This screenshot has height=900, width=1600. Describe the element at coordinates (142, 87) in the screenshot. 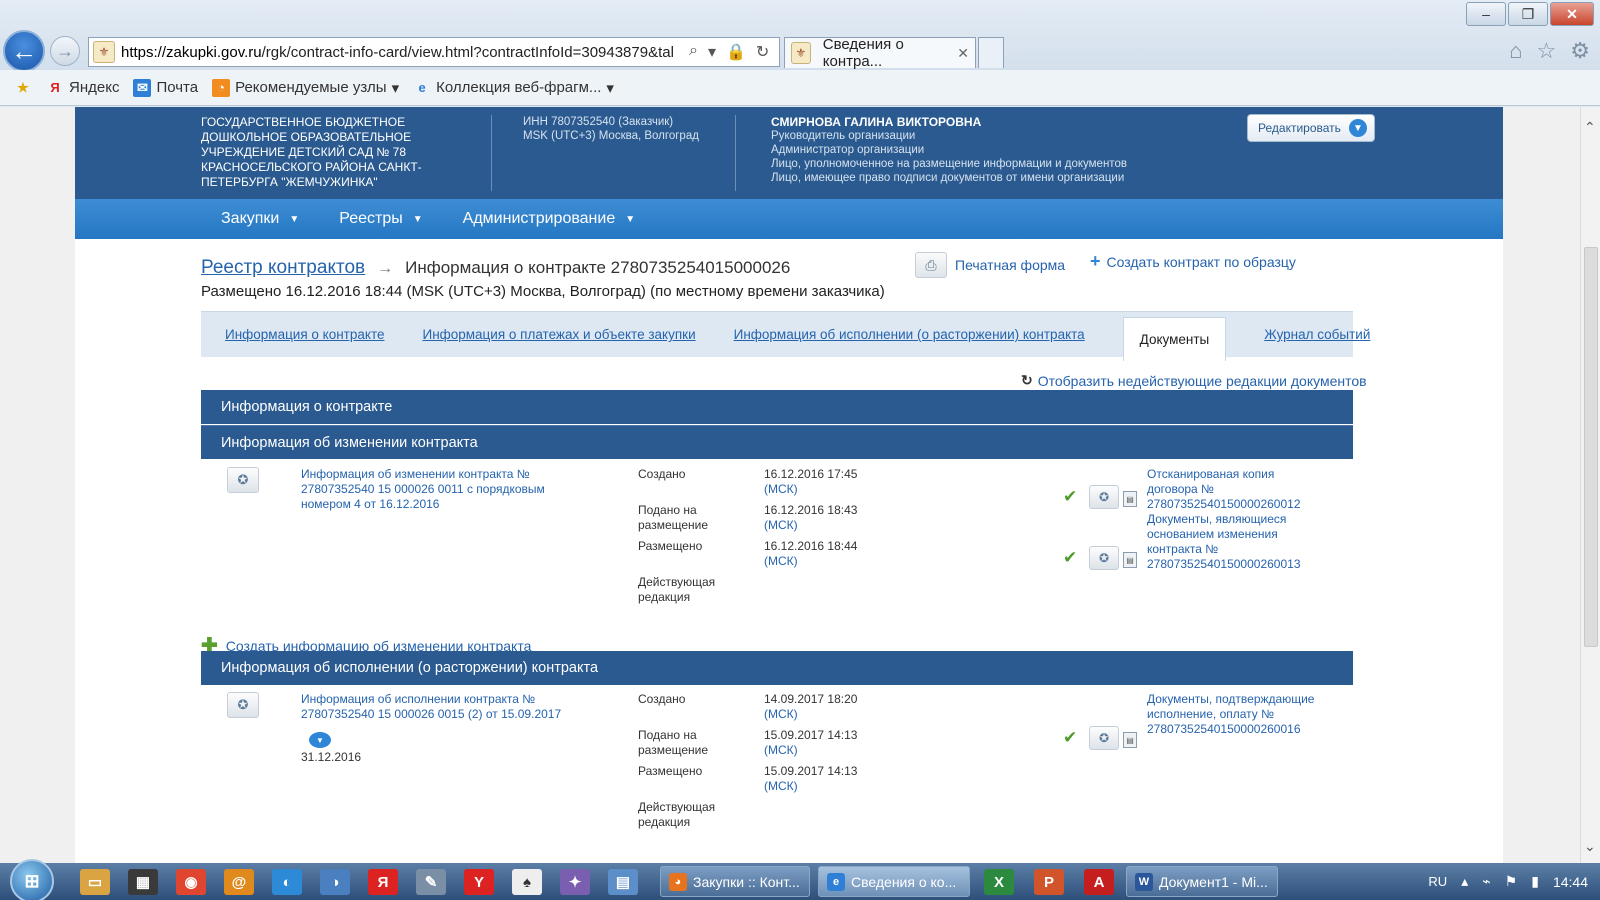

I see `mail-icon: ✉` at that location.